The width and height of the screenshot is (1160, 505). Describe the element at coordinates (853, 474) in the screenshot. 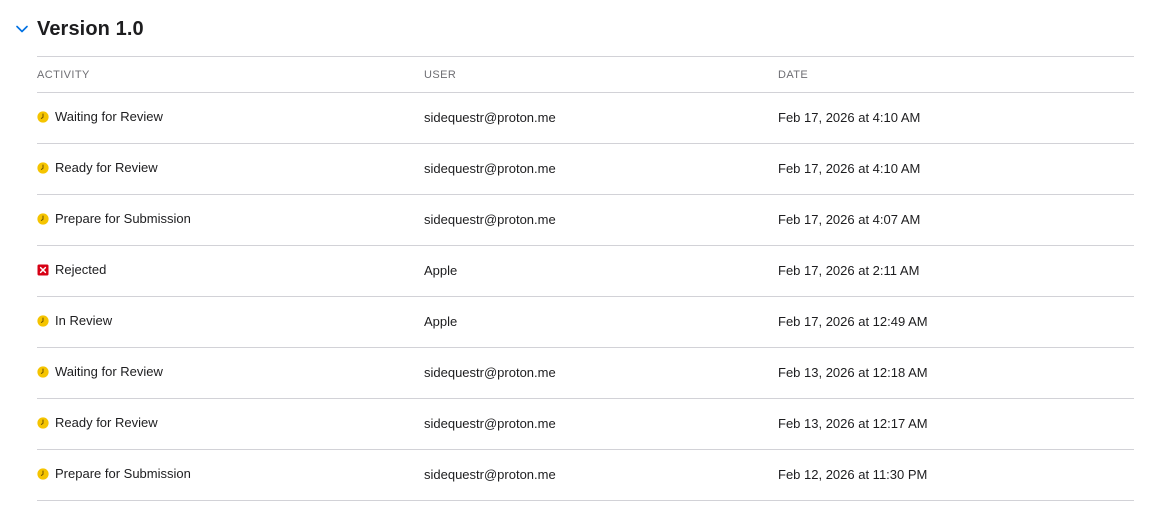

I see `date-cell: Feb 12, 2026 at 11:30 PM` at that location.